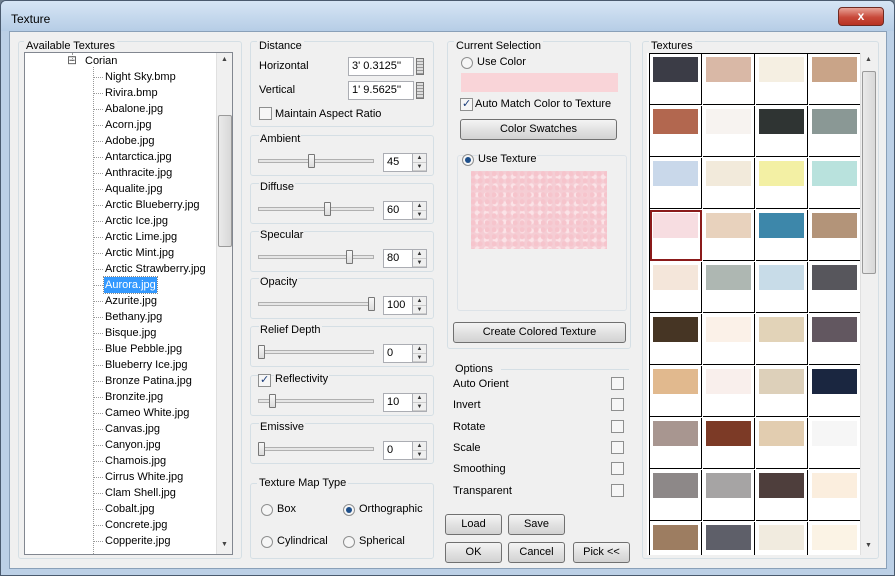 Image resolution: width=895 pixels, height=576 pixels. What do you see at coordinates (447, 16) in the screenshot?
I see `title-bar: Texture x` at bounding box center [447, 16].